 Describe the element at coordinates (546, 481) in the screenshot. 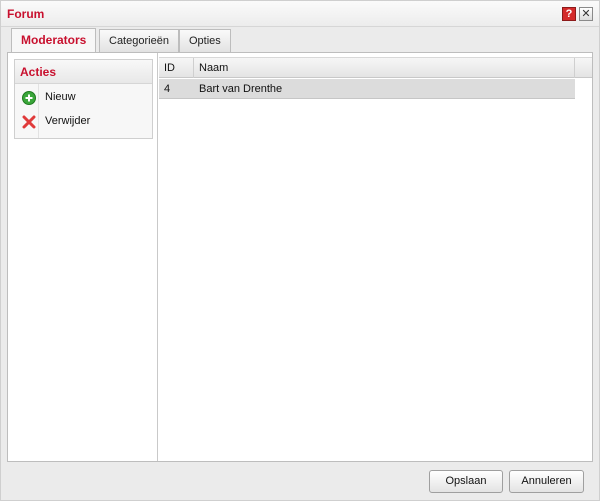

I see `cancel-button: Annuleren` at that location.